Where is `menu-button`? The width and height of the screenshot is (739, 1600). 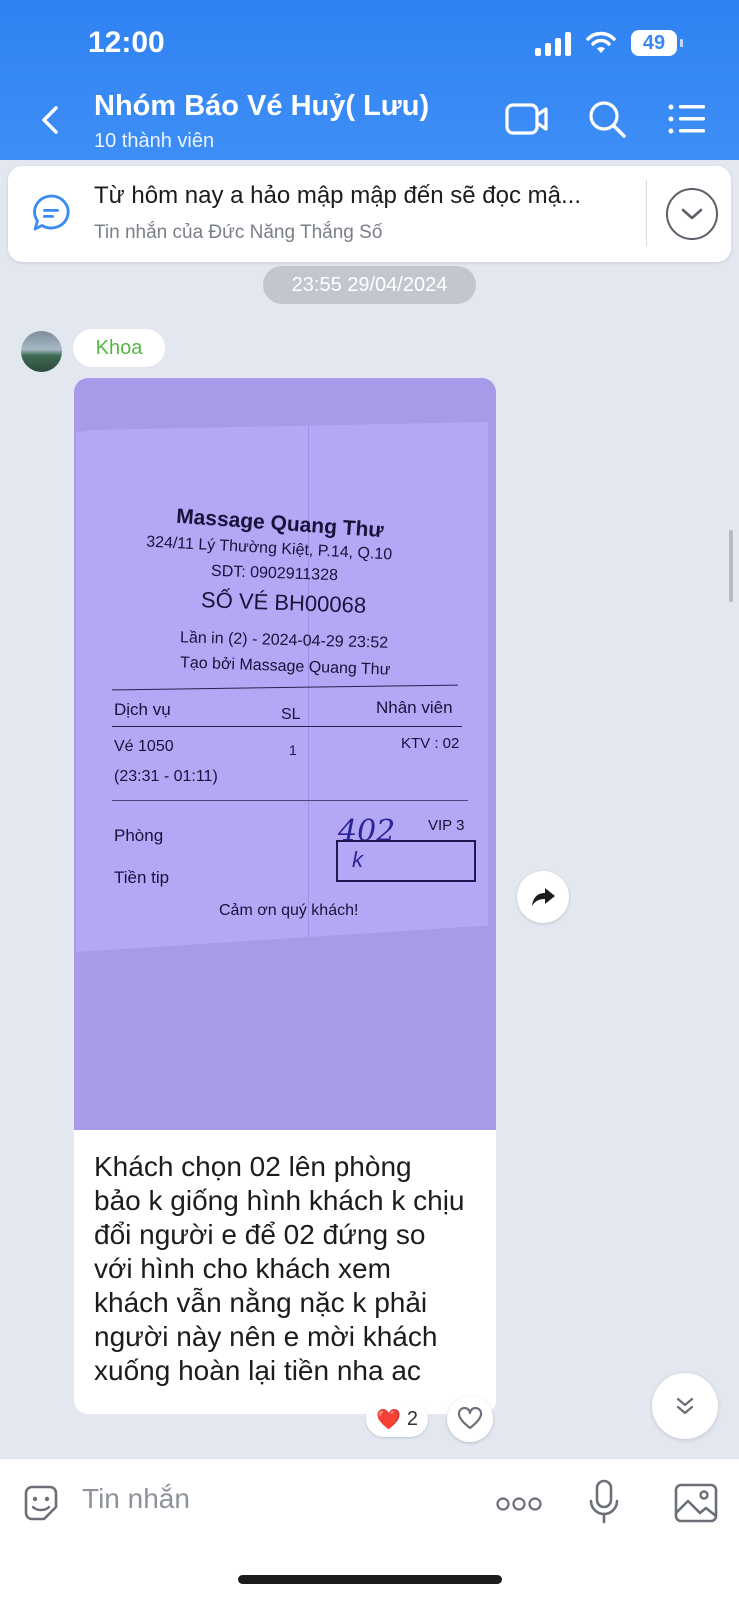
menu-button is located at coordinates (687, 119).